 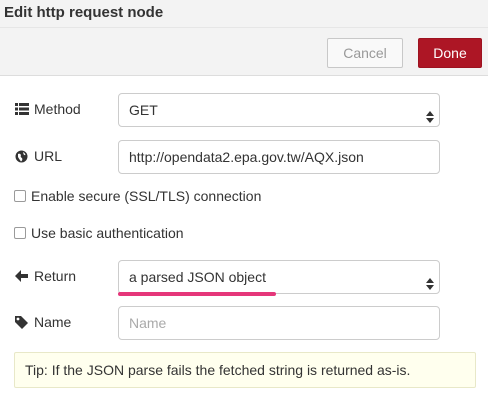 I want to click on method-label: Method, so click(x=47, y=109).